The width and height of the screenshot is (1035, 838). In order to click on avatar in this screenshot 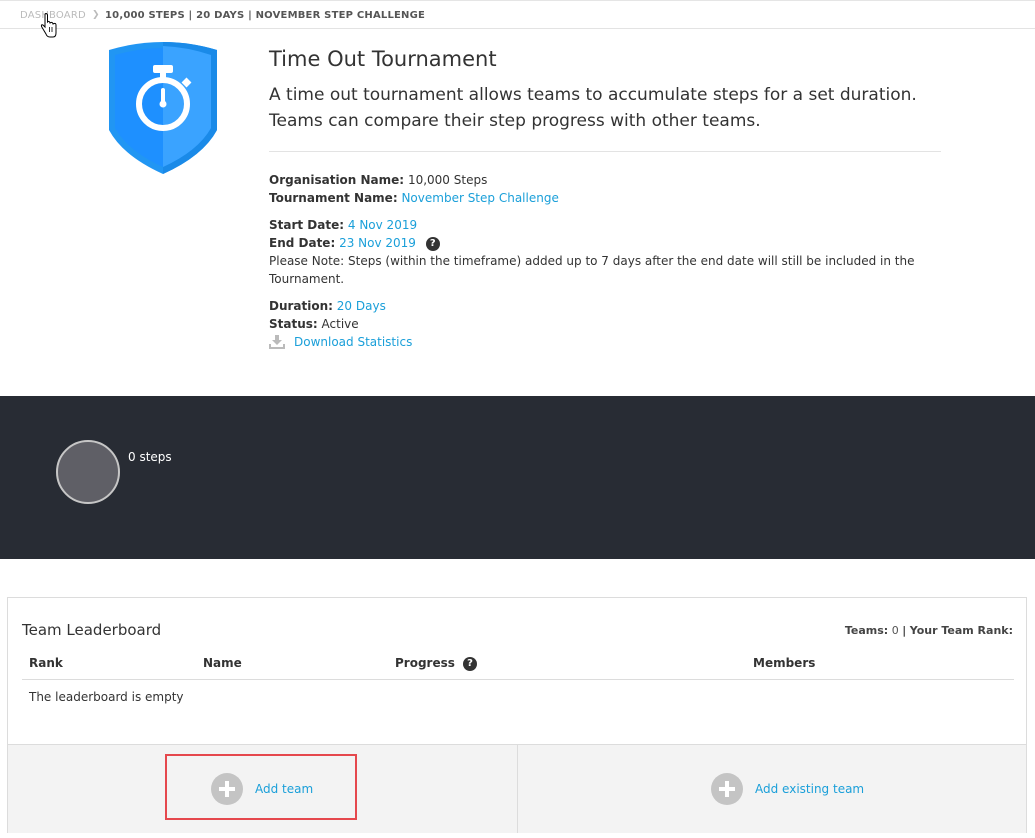, I will do `click(88, 472)`.